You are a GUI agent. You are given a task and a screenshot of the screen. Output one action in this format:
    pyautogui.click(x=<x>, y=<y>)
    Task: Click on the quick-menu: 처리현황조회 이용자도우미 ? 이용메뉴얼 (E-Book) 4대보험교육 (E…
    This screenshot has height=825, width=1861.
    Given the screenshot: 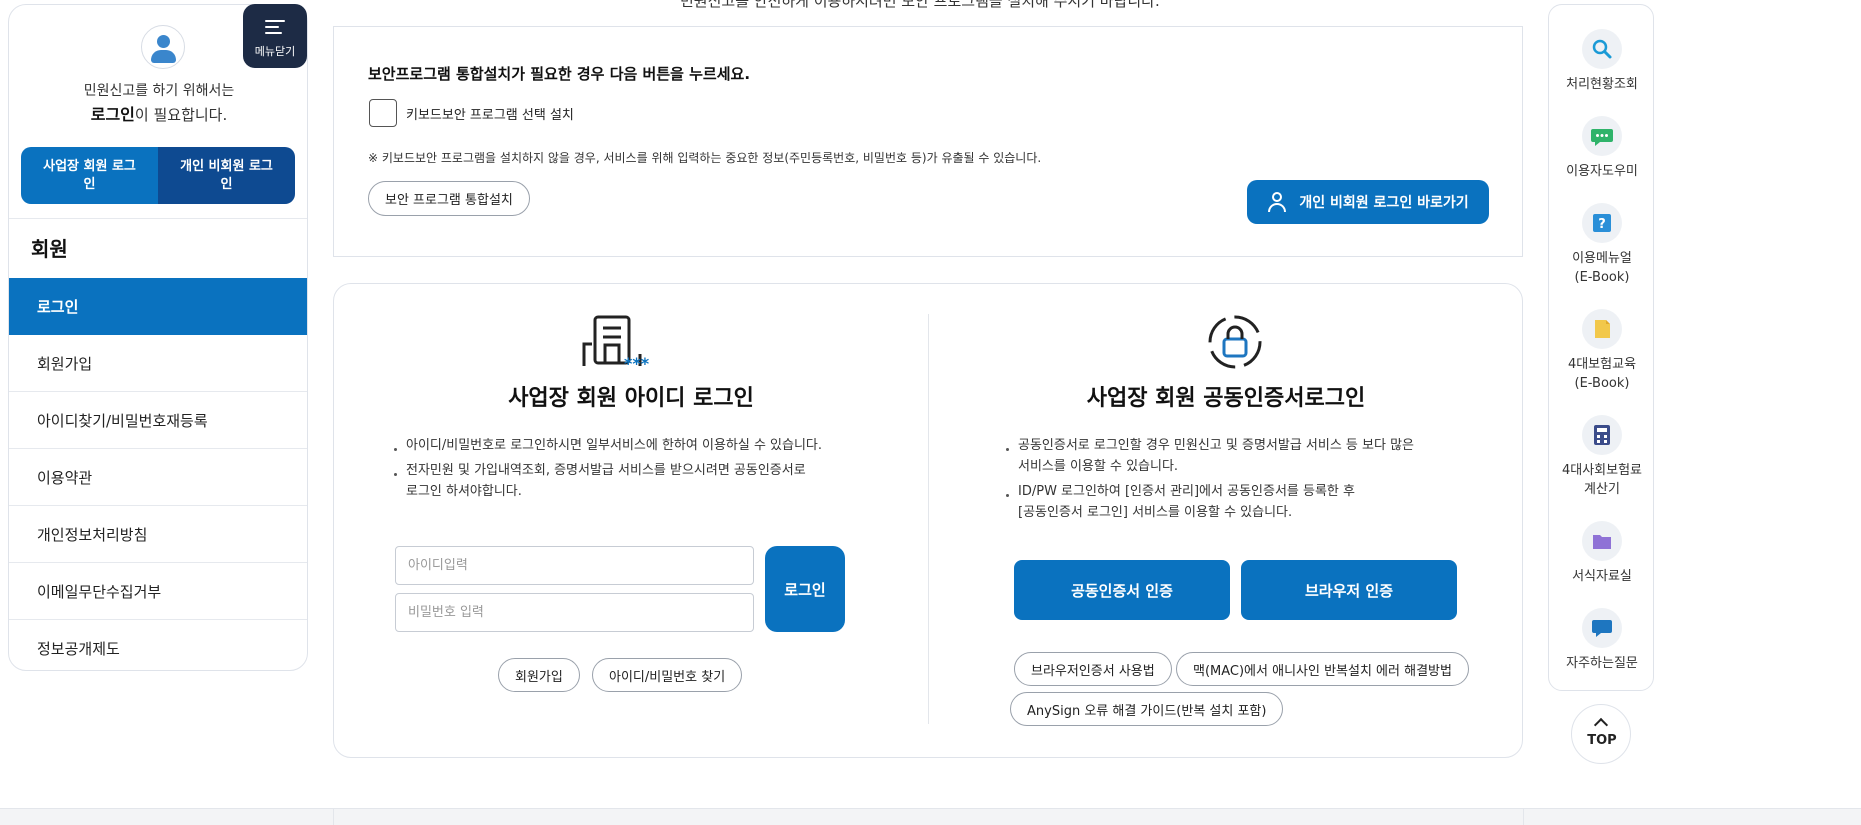 What is the action you would take?
    pyautogui.click(x=1601, y=347)
    